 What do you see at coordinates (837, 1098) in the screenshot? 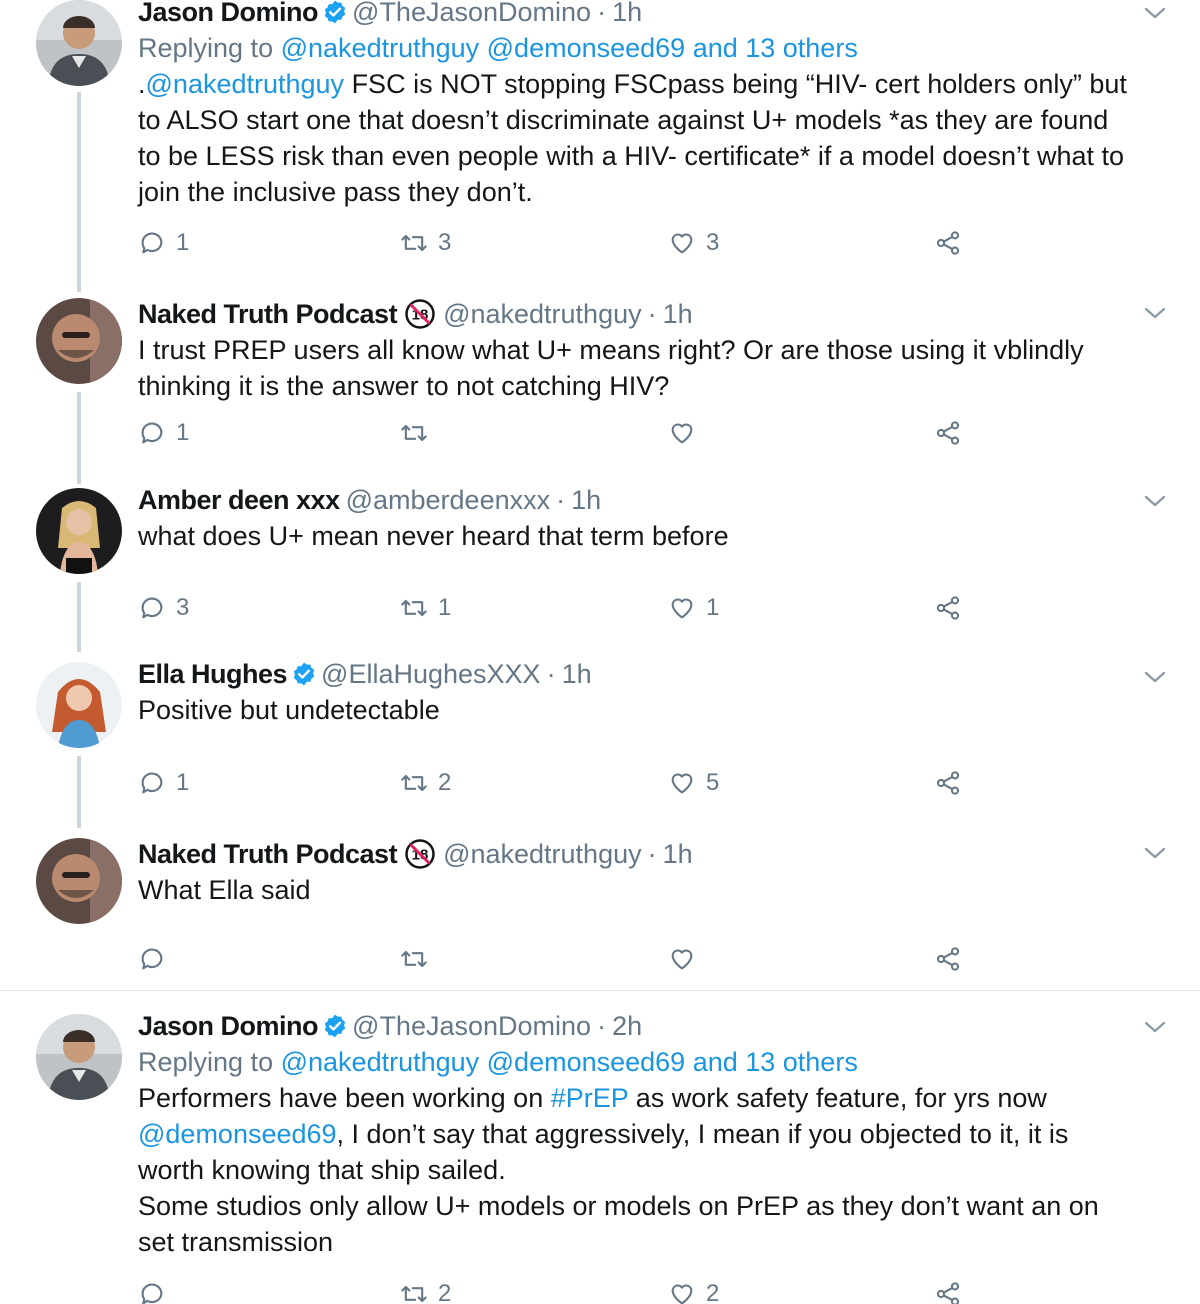
I see `text-segment: as work safety feature, for yrs now` at bounding box center [837, 1098].